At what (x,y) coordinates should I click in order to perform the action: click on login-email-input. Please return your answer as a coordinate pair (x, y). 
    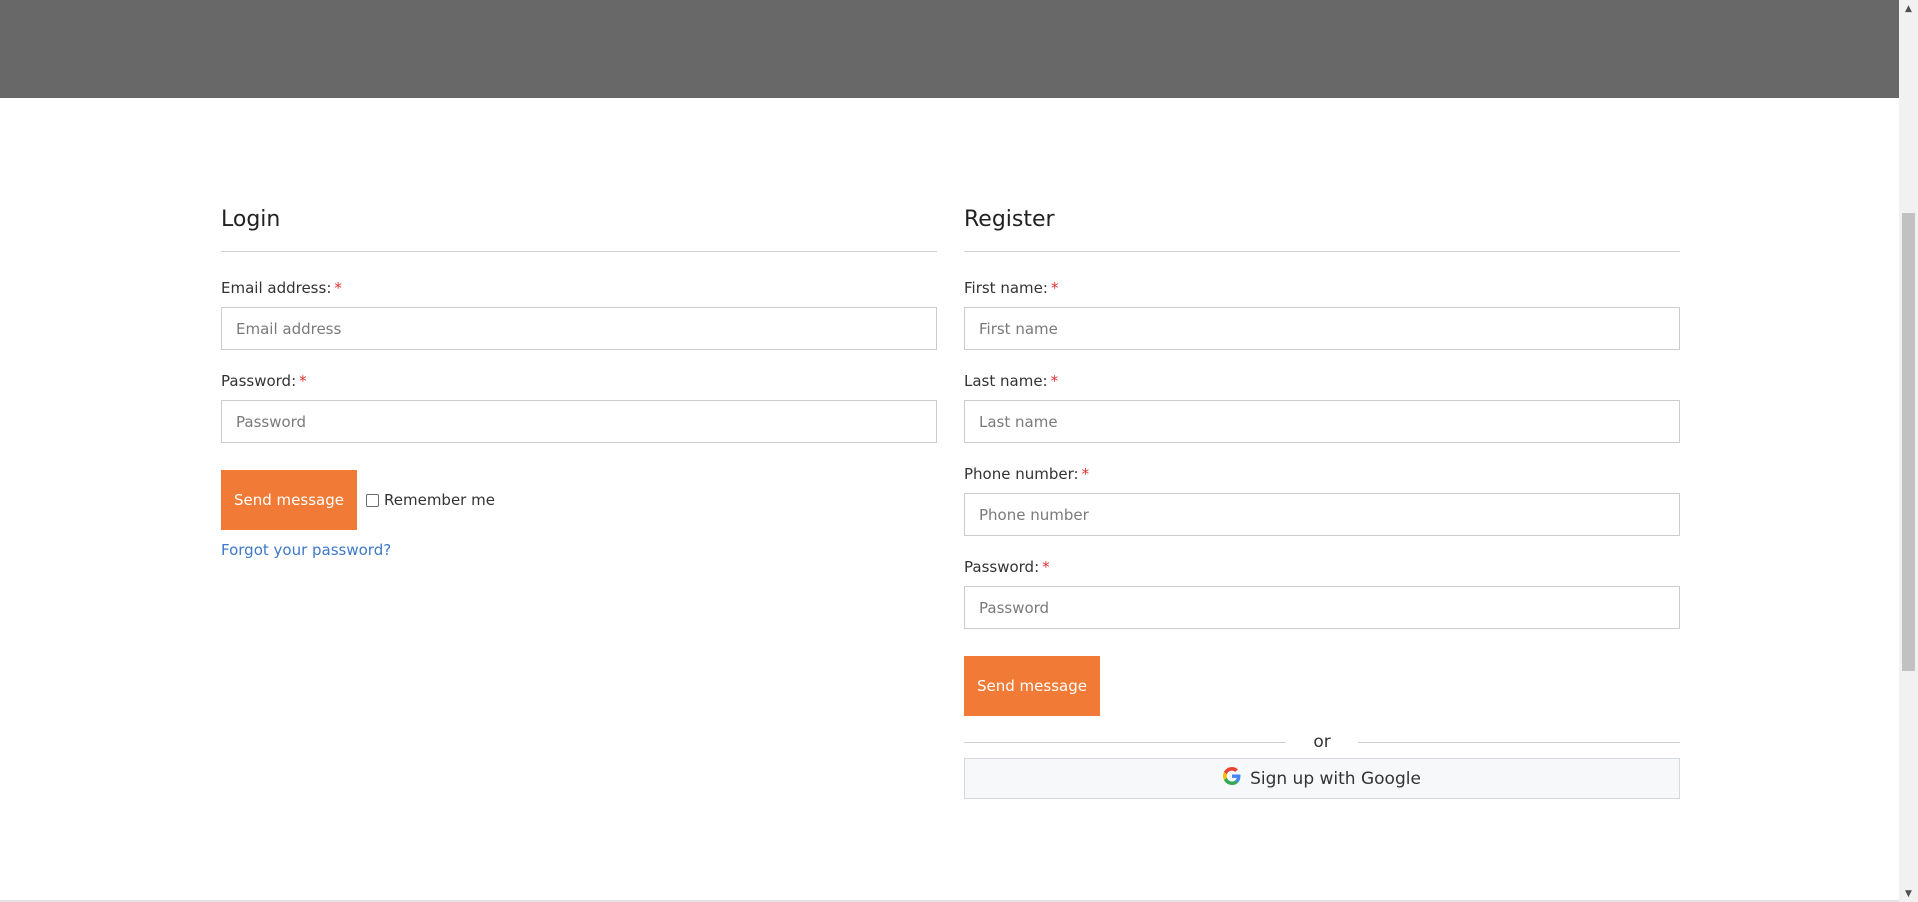
    Looking at the image, I should click on (579, 328).